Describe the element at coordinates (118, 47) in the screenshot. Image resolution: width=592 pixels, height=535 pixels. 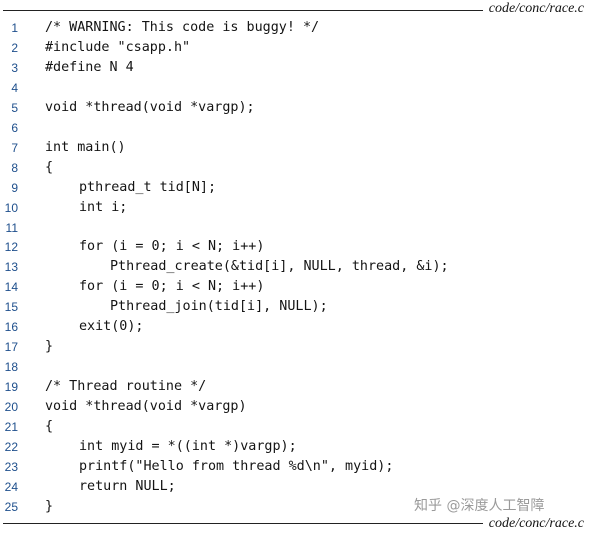
I see `code-text: #include "csapp.h"` at that location.